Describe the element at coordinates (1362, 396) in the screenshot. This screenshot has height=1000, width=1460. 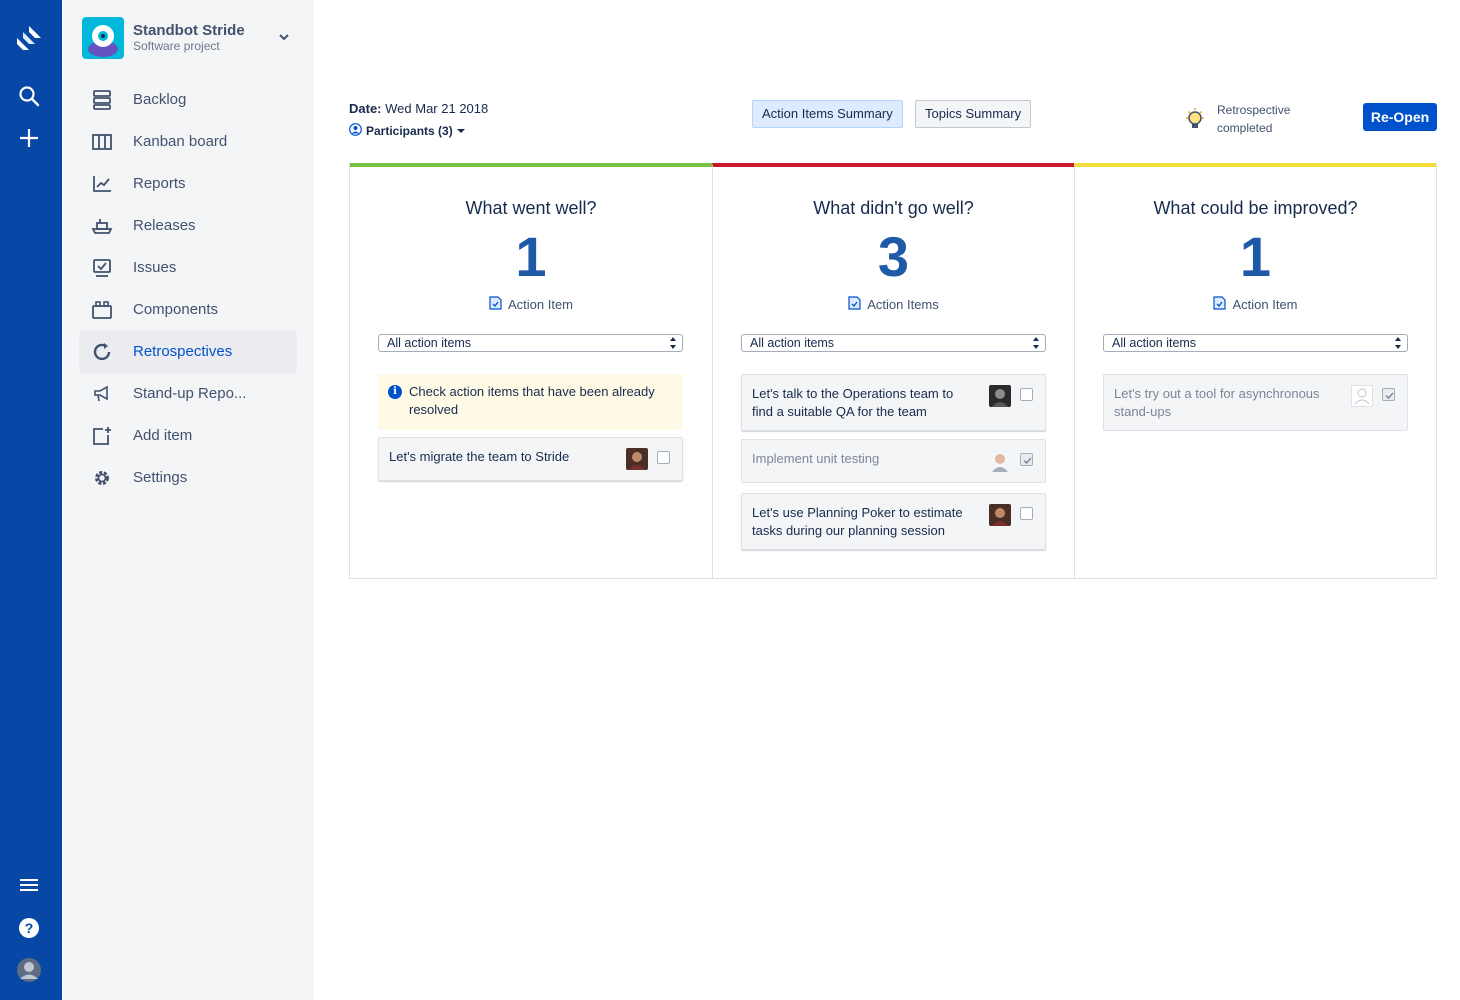
I see `unassigned-avatar-icon` at that location.